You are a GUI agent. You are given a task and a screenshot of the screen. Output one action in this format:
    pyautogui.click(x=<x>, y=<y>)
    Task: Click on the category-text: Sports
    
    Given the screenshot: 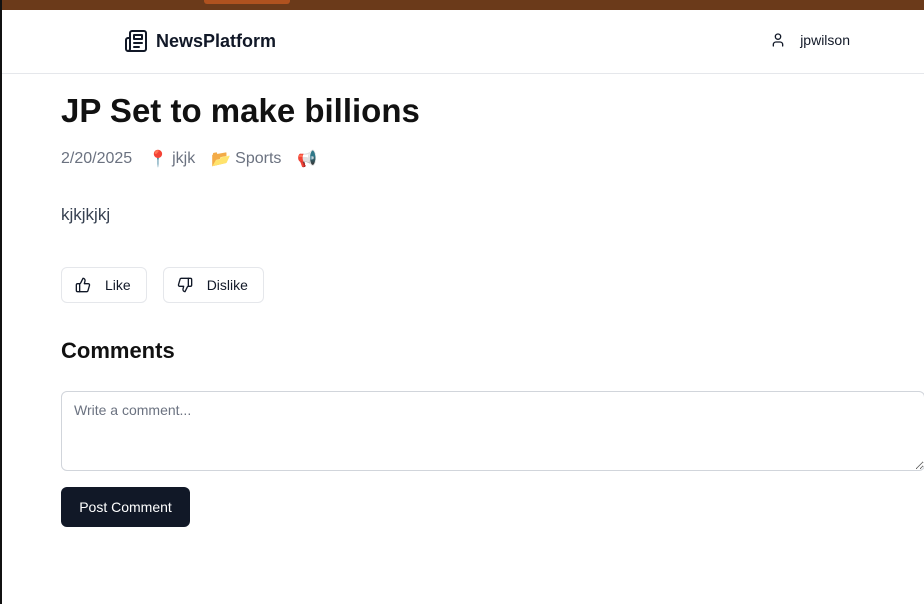 What is the action you would take?
    pyautogui.click(x=258, y=158)
    